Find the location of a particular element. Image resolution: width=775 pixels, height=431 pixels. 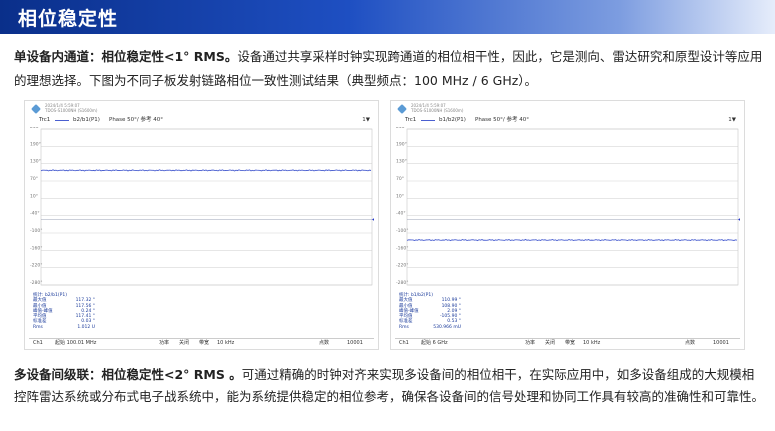

trace-bar: Trc1 b1/b2(P1) Phase 50°/ 参考 40° 1▼ is located at coordinates (567, 120).